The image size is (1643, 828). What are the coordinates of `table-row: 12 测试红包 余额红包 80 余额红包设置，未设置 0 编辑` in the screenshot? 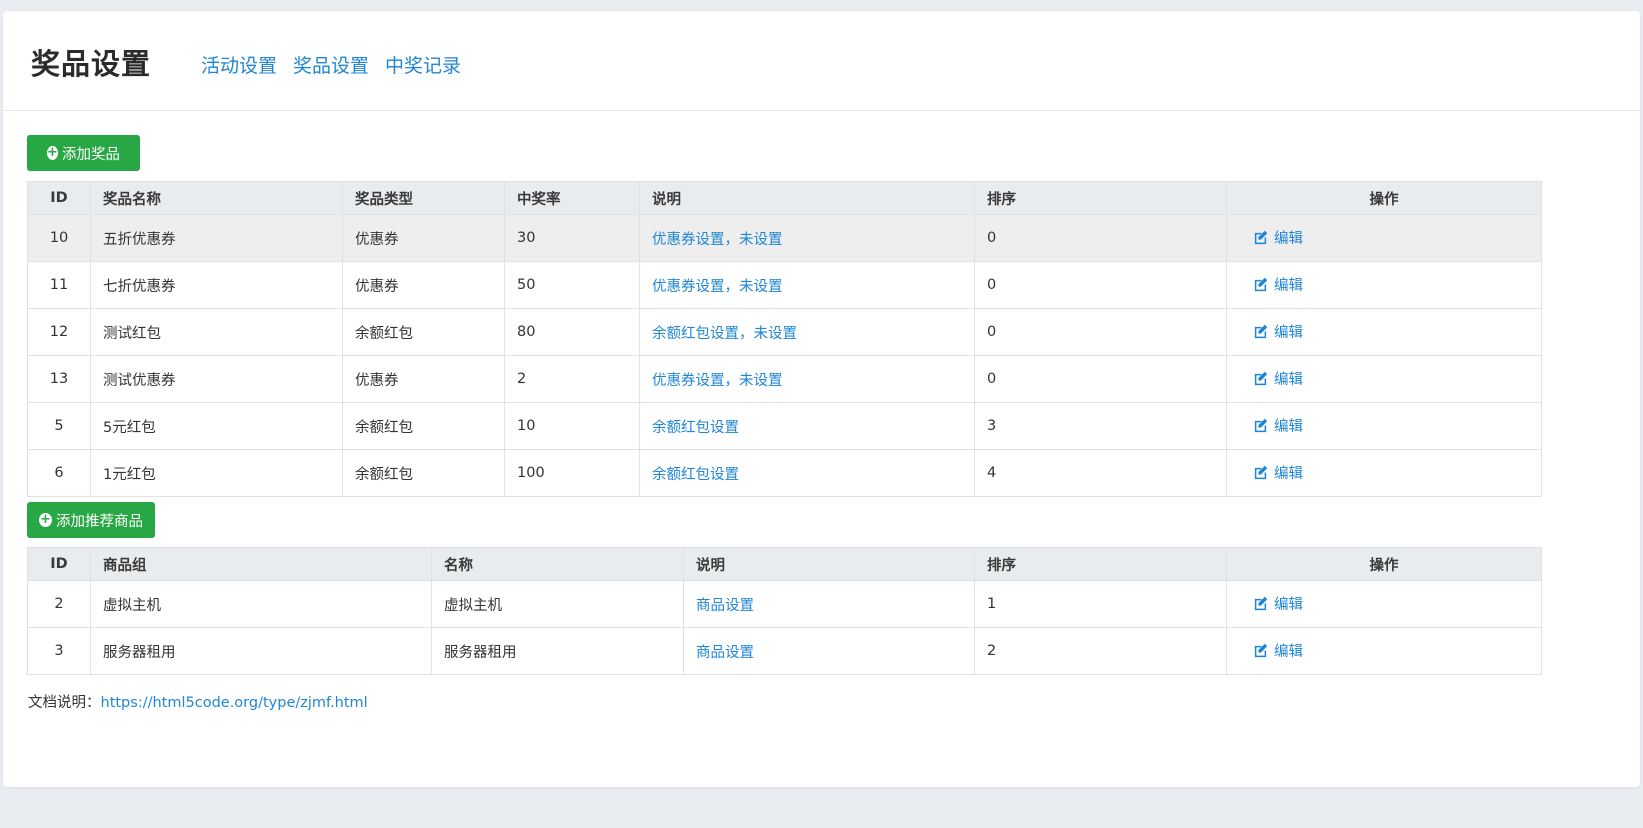 It's located at (784, 332).